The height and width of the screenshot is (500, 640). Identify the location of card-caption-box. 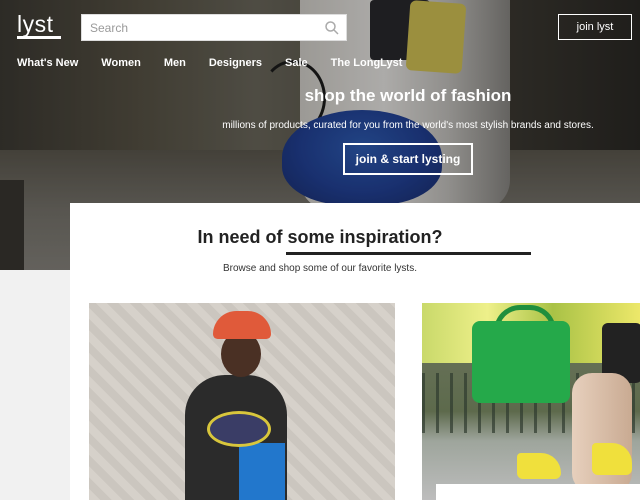
(538, 492).